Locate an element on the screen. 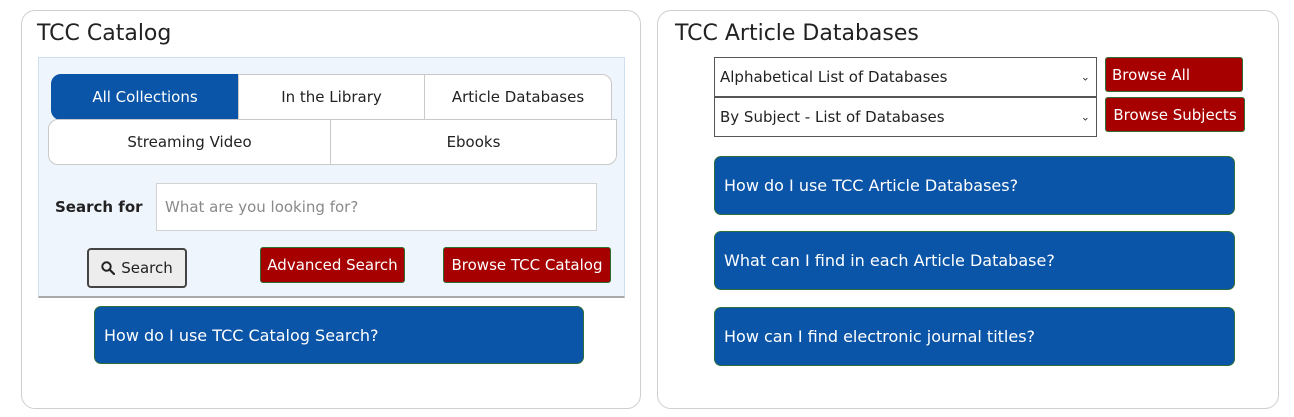 The height and width of the screenshot is (417, 1294). databases-title: TCC Article Databases is located at coordinates (797, 33).